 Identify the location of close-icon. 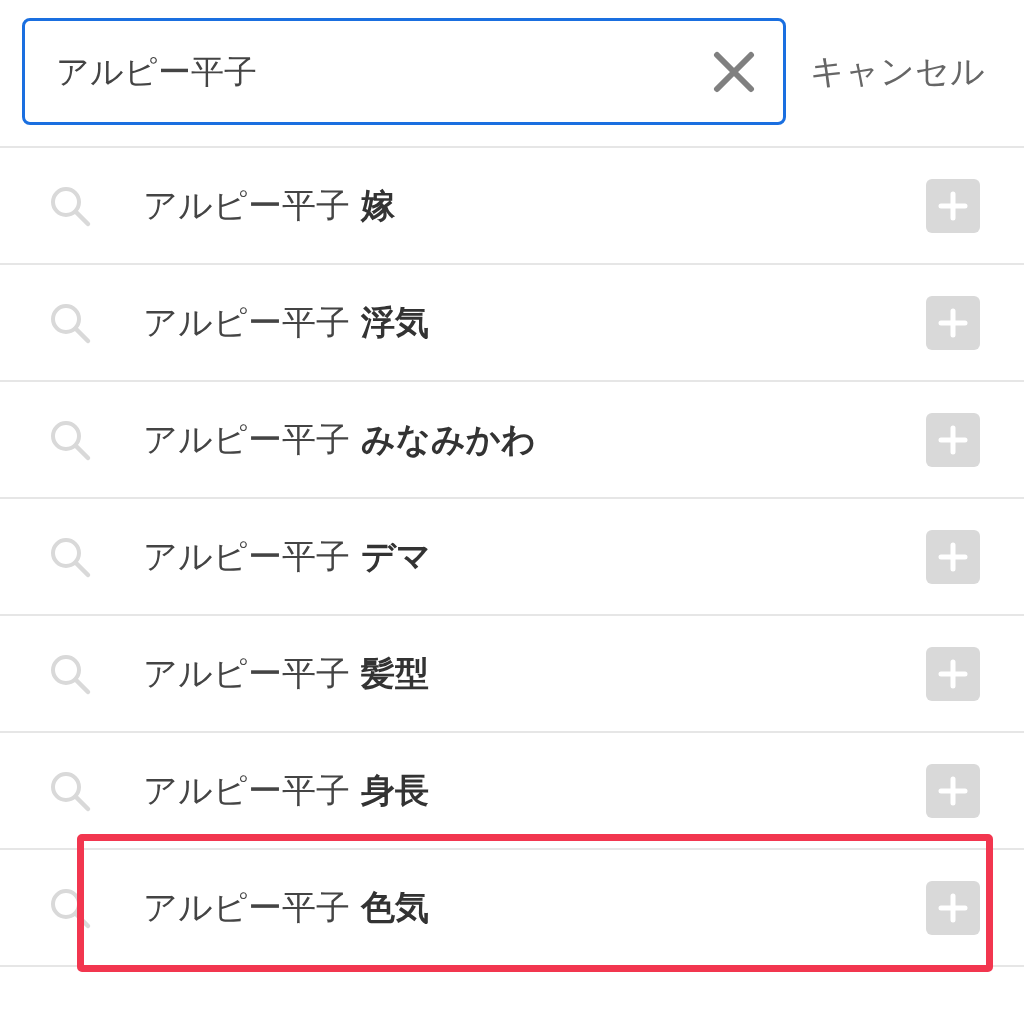
(734, 71).